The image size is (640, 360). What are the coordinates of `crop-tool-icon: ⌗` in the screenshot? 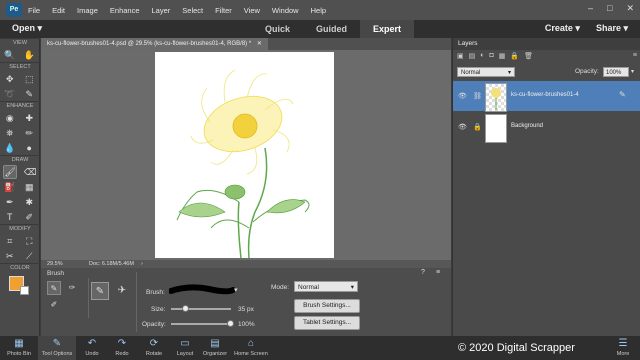 It's located at (10, 241).